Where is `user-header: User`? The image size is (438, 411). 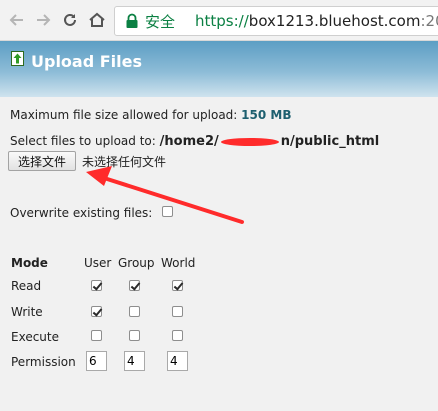
user-header: User is located at coordinates (98, 263).